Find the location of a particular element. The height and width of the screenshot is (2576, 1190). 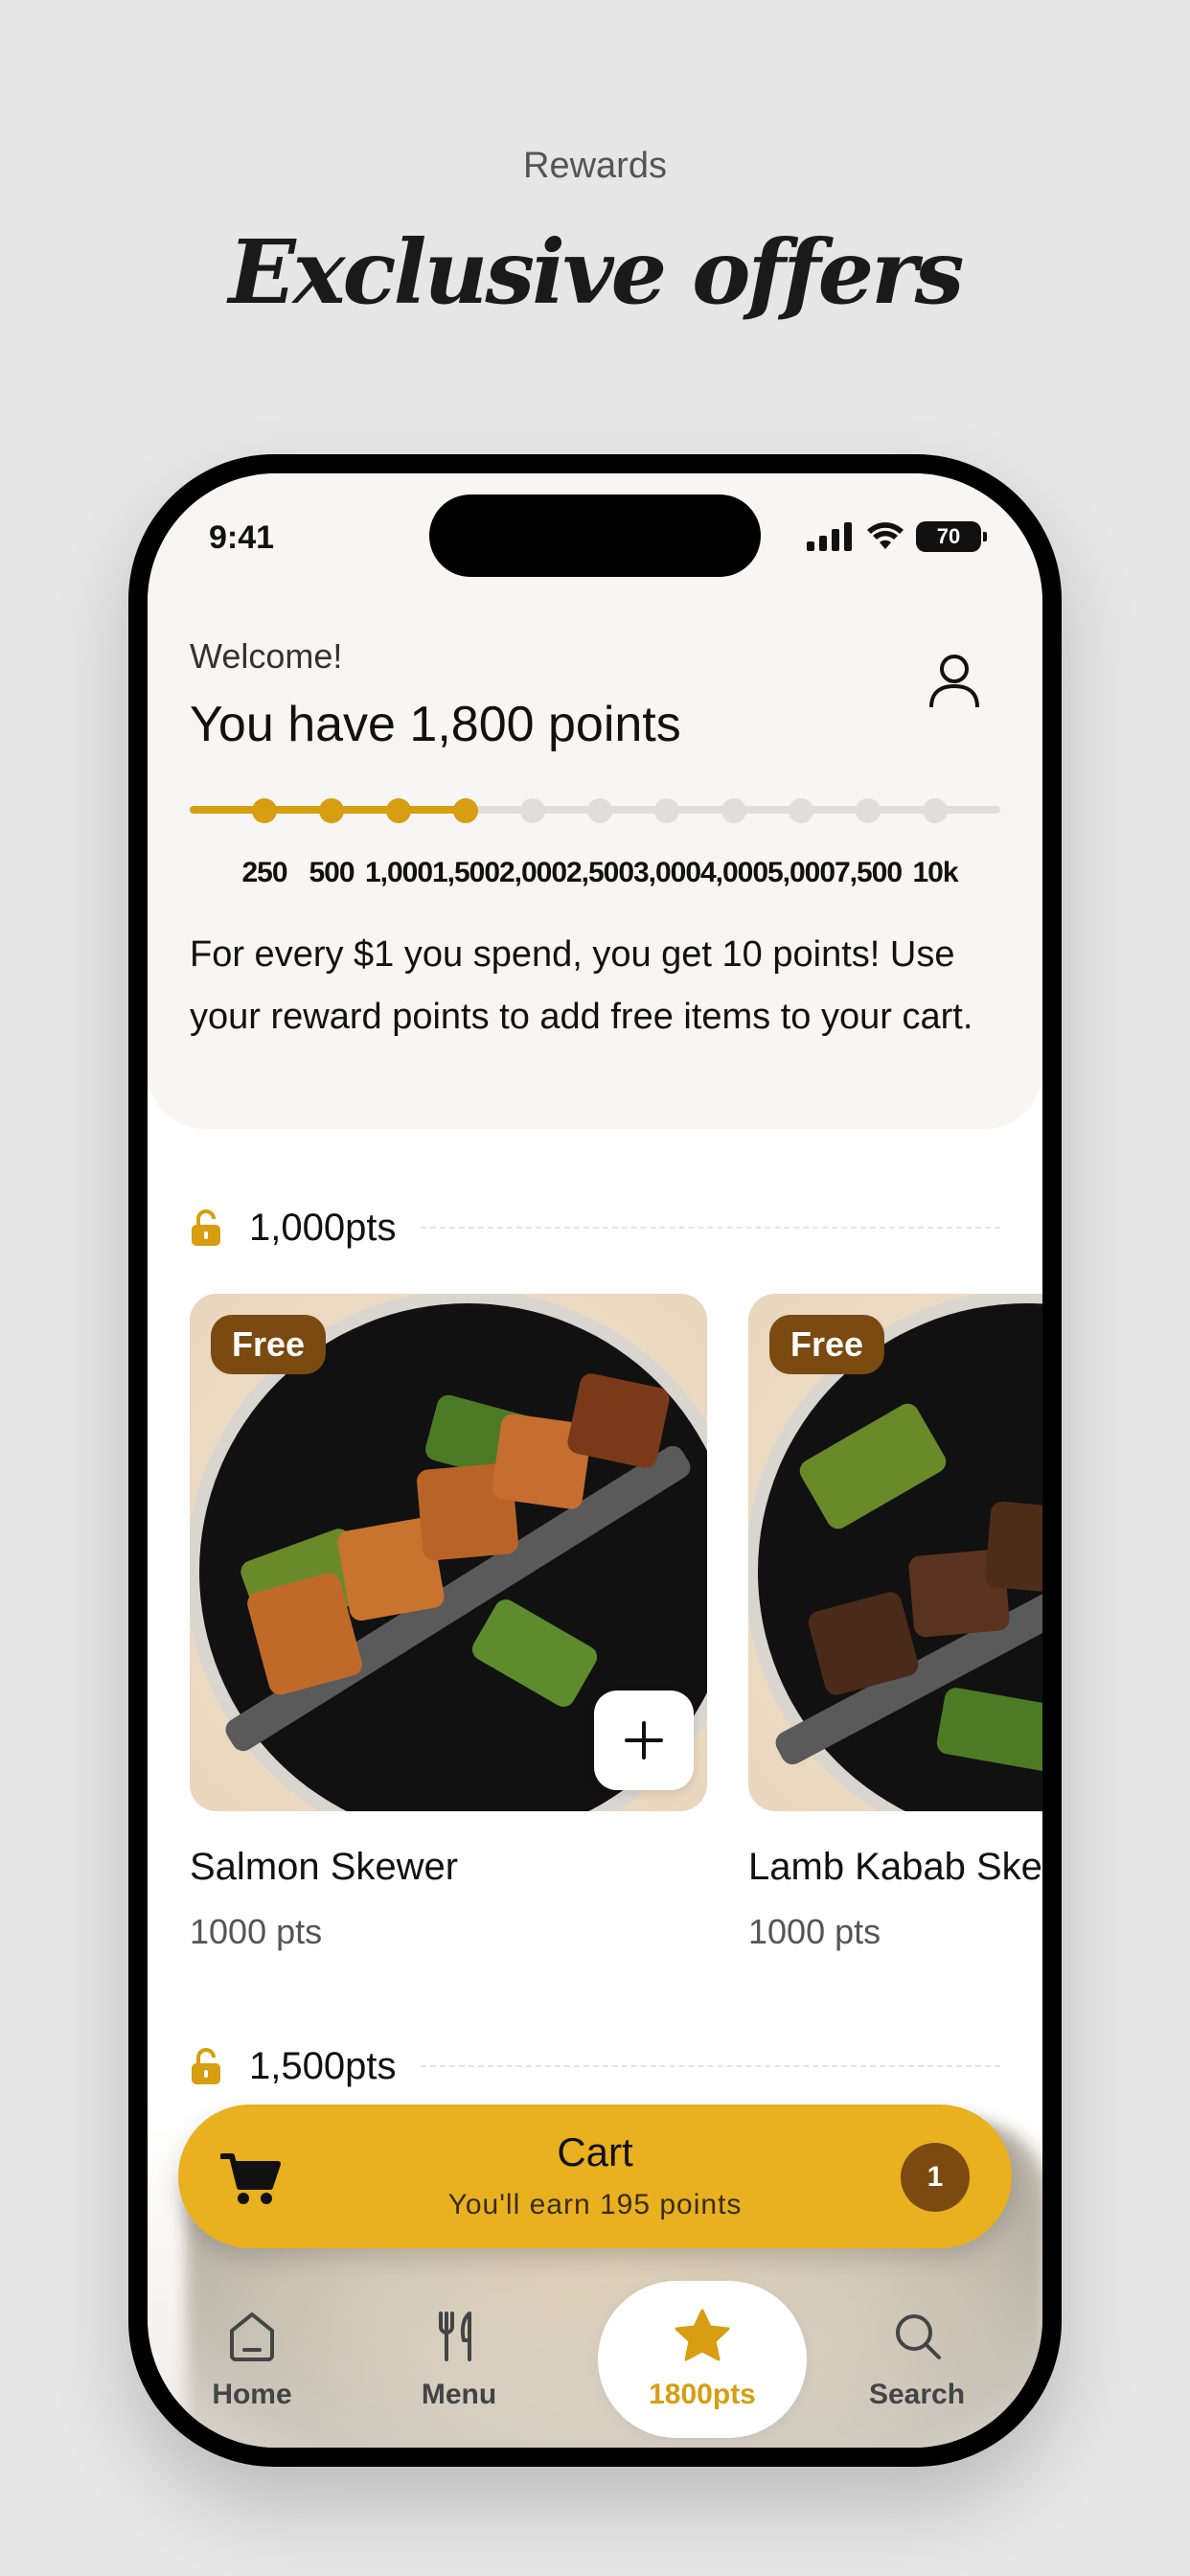

product-name: Lamb Kabab Skewer is located at coordinates (895, 1867).